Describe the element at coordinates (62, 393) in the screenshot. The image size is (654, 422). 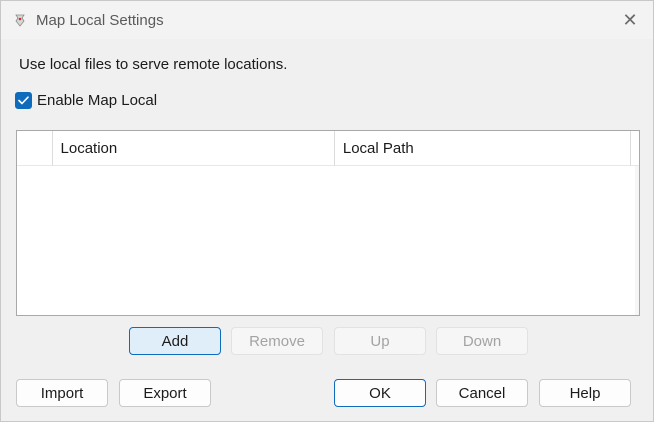
I see `import-button: Import` at that location.